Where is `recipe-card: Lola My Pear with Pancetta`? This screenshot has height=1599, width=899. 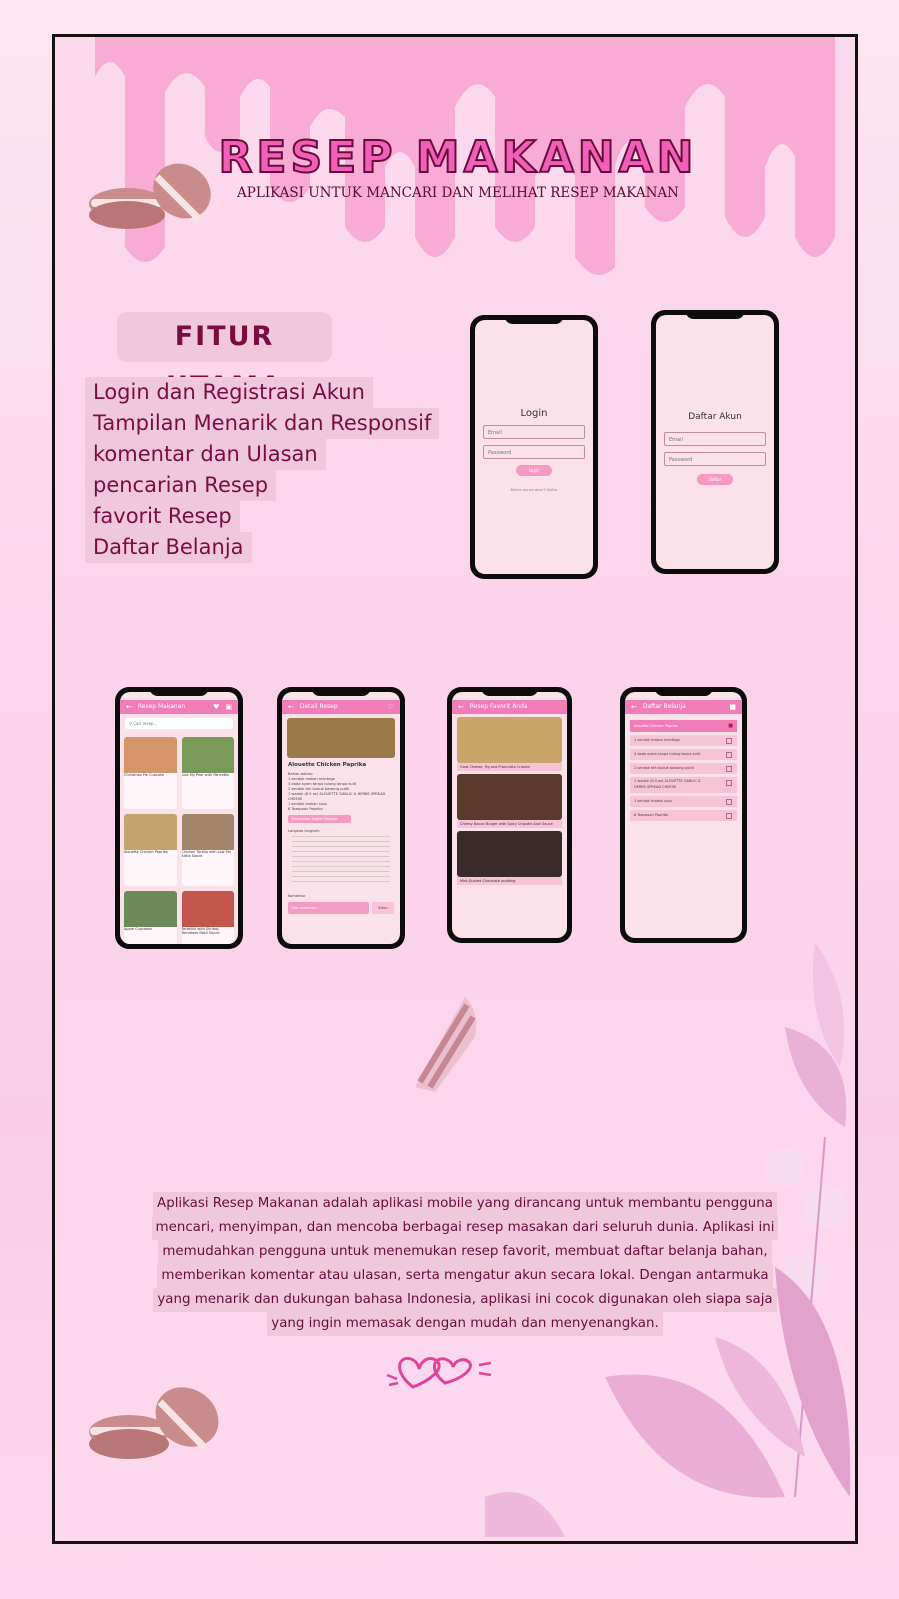 recipe-card: Lola My Pear with Pancetta is located at coordinates (207, 773).